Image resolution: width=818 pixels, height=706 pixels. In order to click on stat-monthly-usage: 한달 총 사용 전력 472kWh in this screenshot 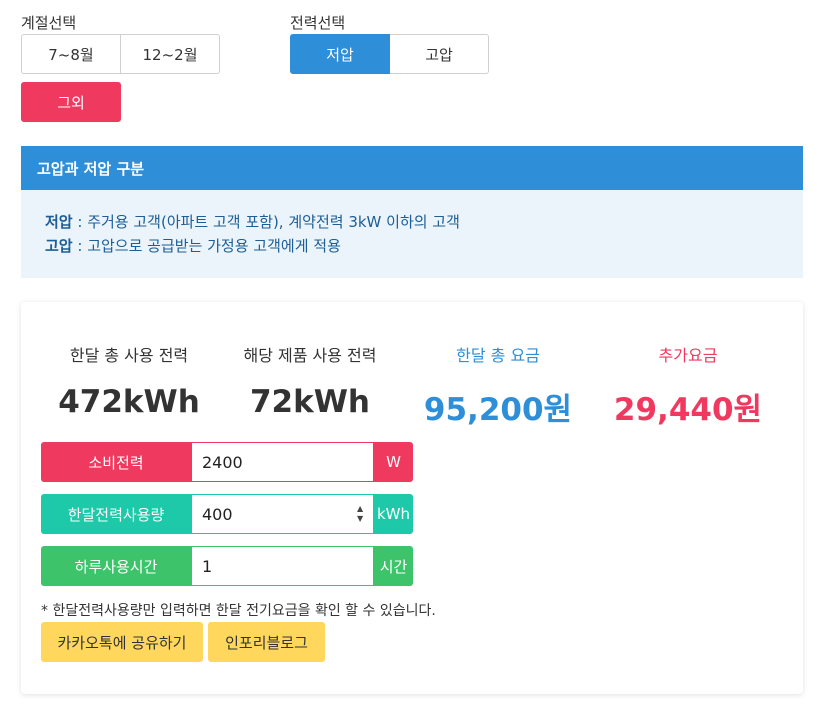, I will do `click(129, 381)`.